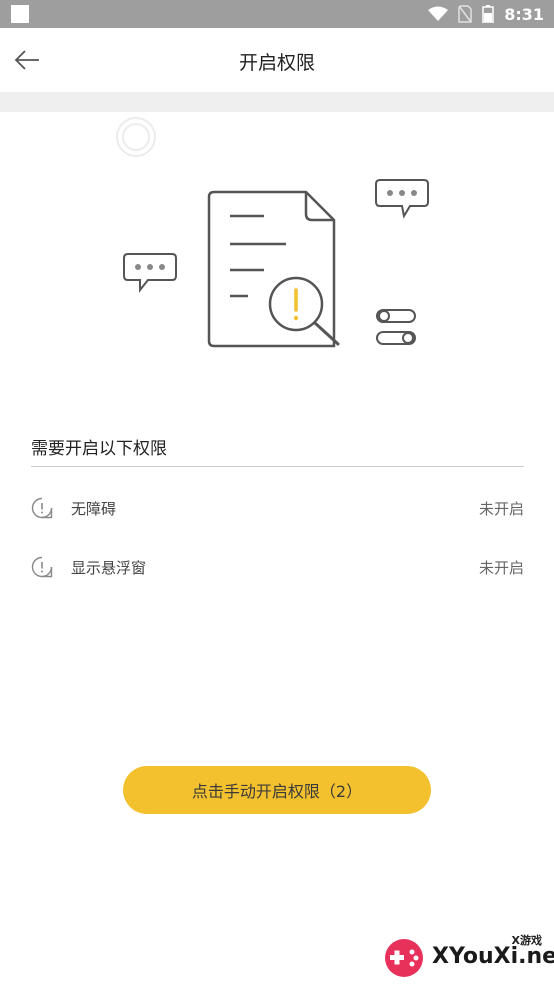 The width and height of the screenshot is (554, 986). Describe the element at coordinates (304, 311) in the screenshot. I see `magnifier-warning-icon` at that location.